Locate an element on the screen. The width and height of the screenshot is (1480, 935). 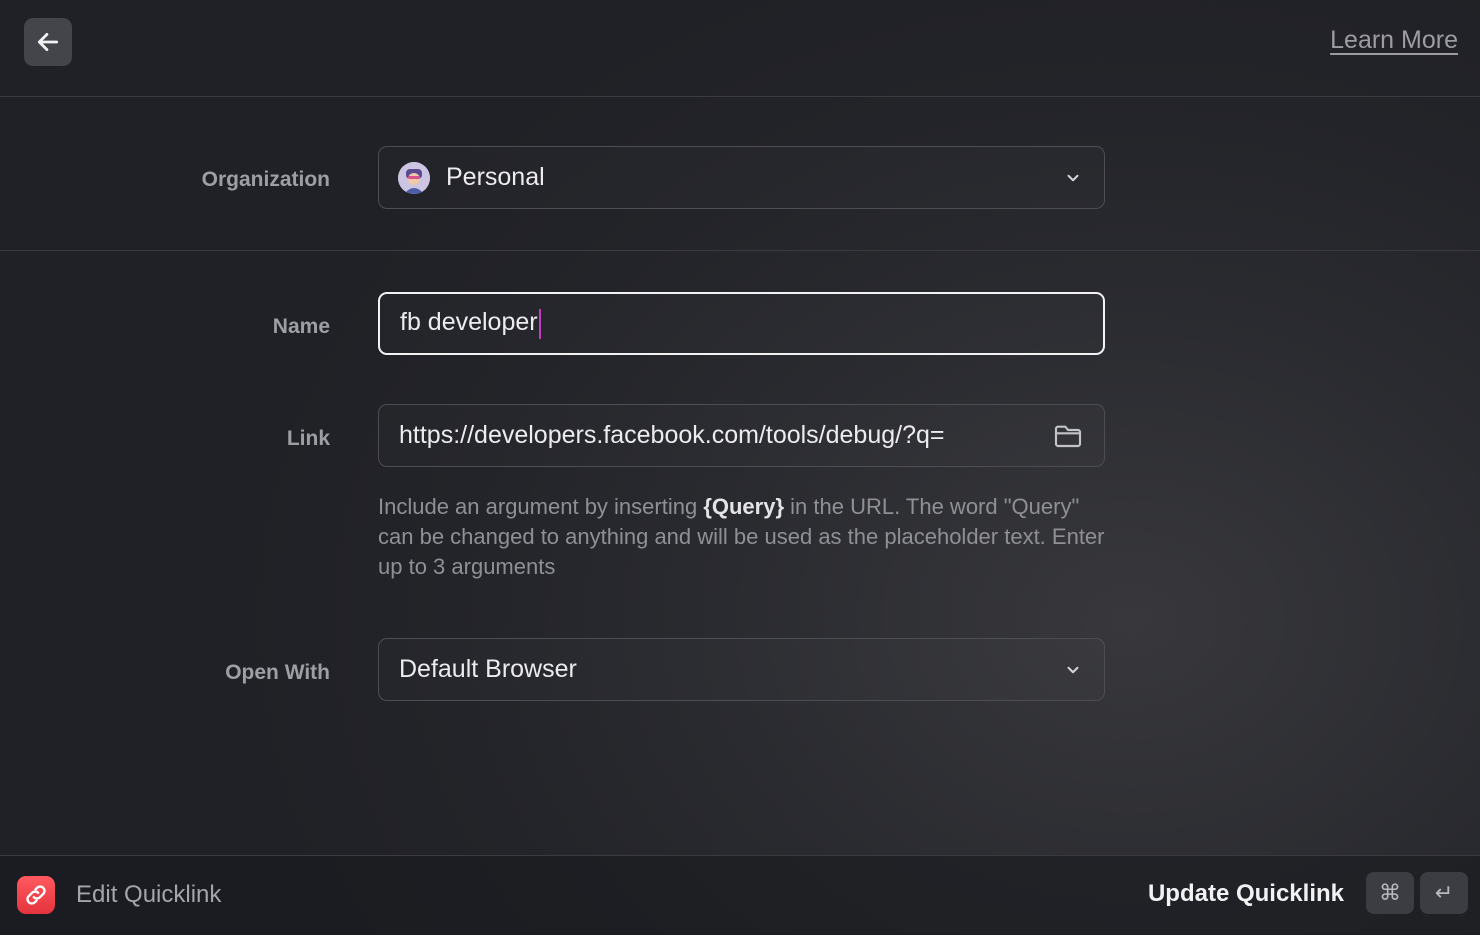
organization-select: Personal is located at coordinates (741, 177).